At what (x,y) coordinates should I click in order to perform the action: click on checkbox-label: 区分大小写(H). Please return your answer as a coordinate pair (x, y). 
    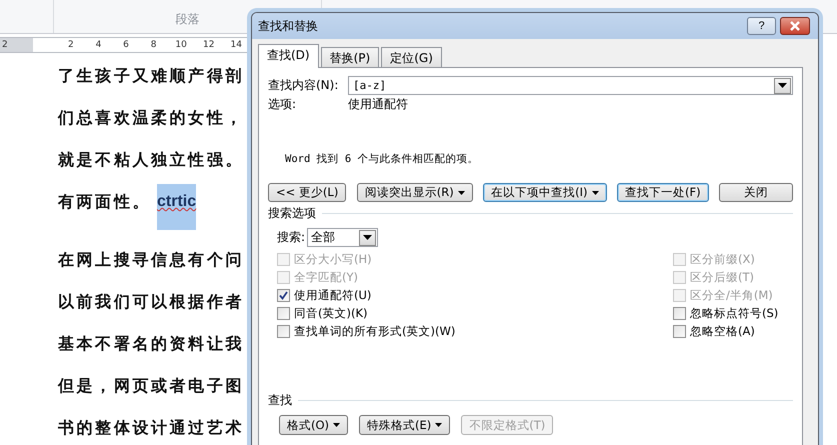
    Looking at the image, I should click on (333, 259).